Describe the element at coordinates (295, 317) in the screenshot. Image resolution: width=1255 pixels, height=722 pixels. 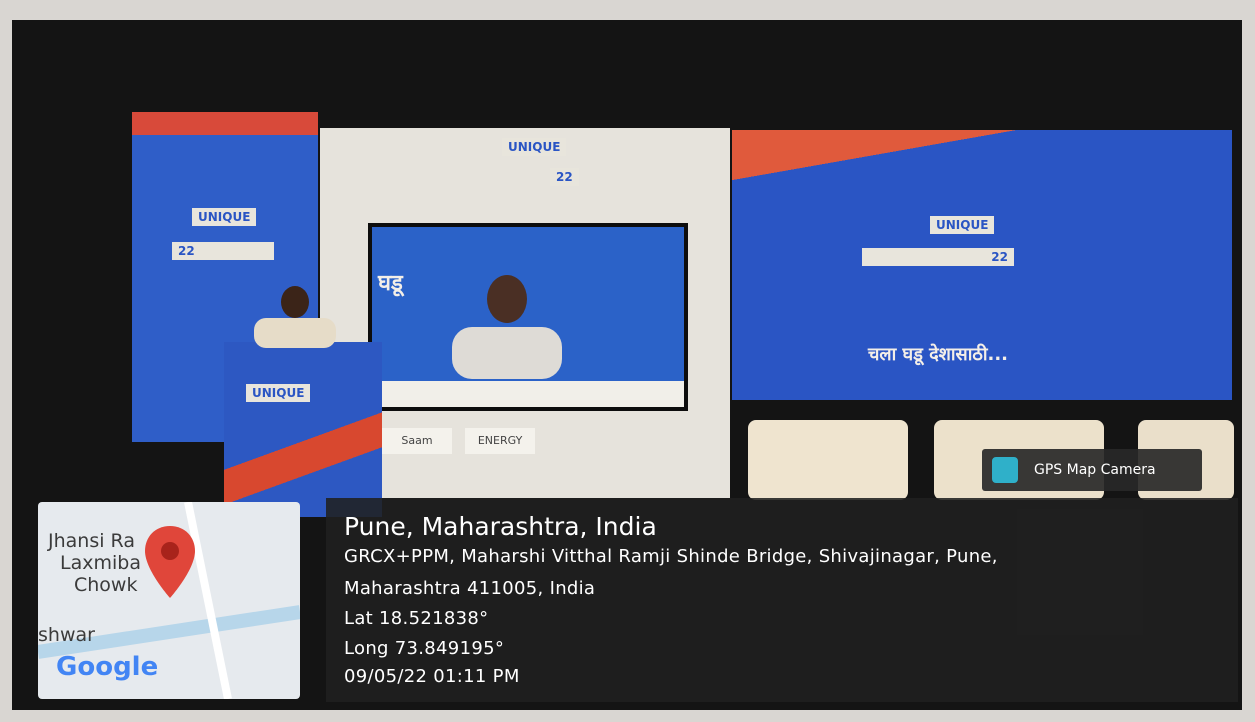
I see `speaker-at-podium` at that location.